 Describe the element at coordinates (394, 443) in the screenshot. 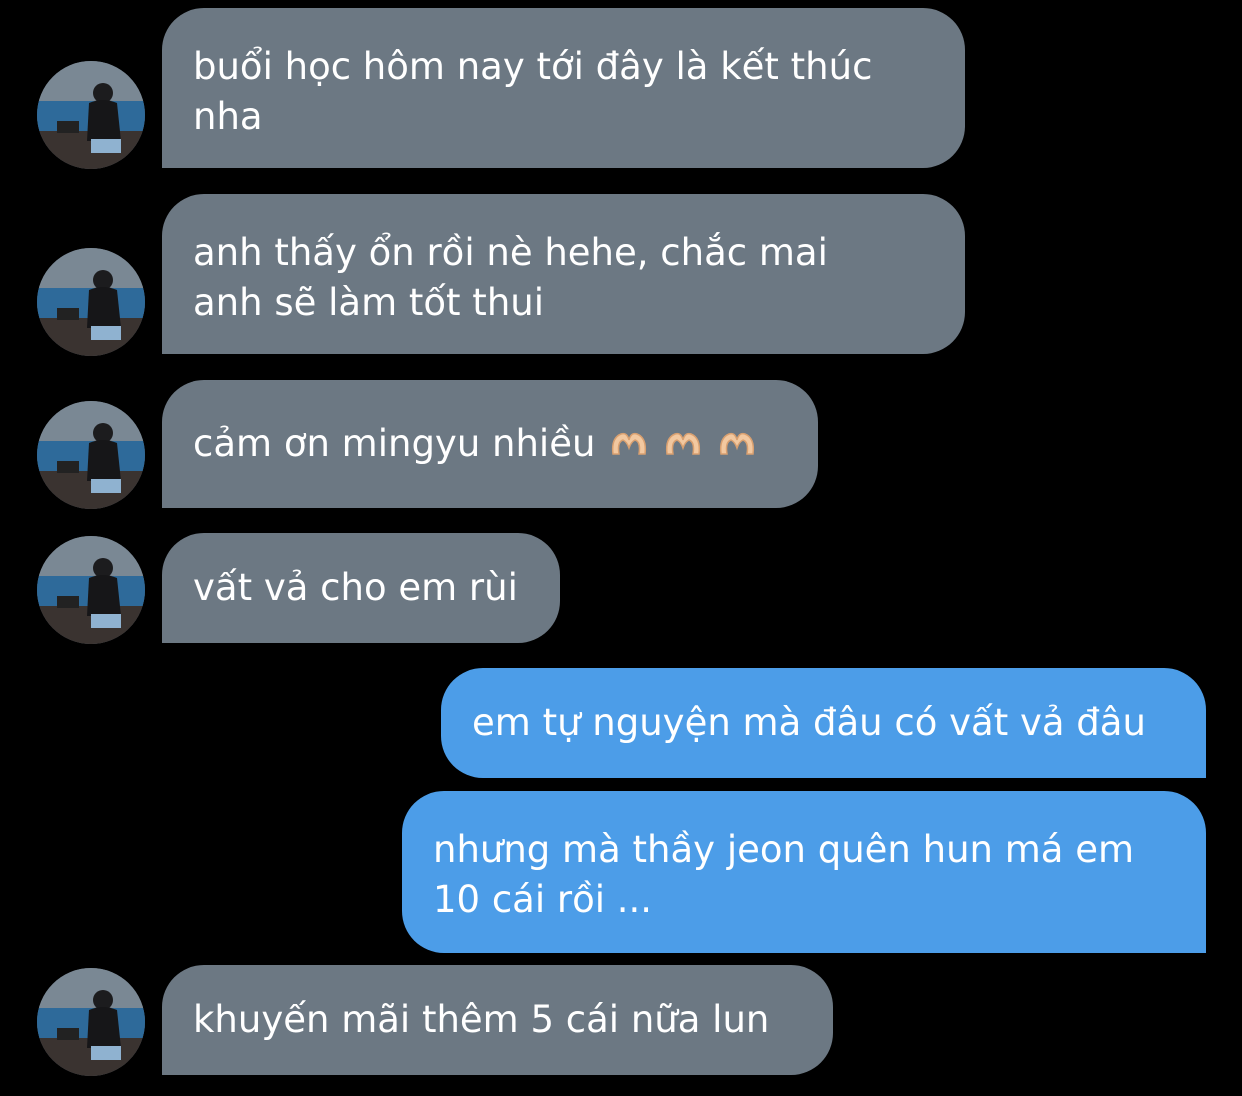

I see `message-text: cảm ơn mingyu nhiều` at that location.